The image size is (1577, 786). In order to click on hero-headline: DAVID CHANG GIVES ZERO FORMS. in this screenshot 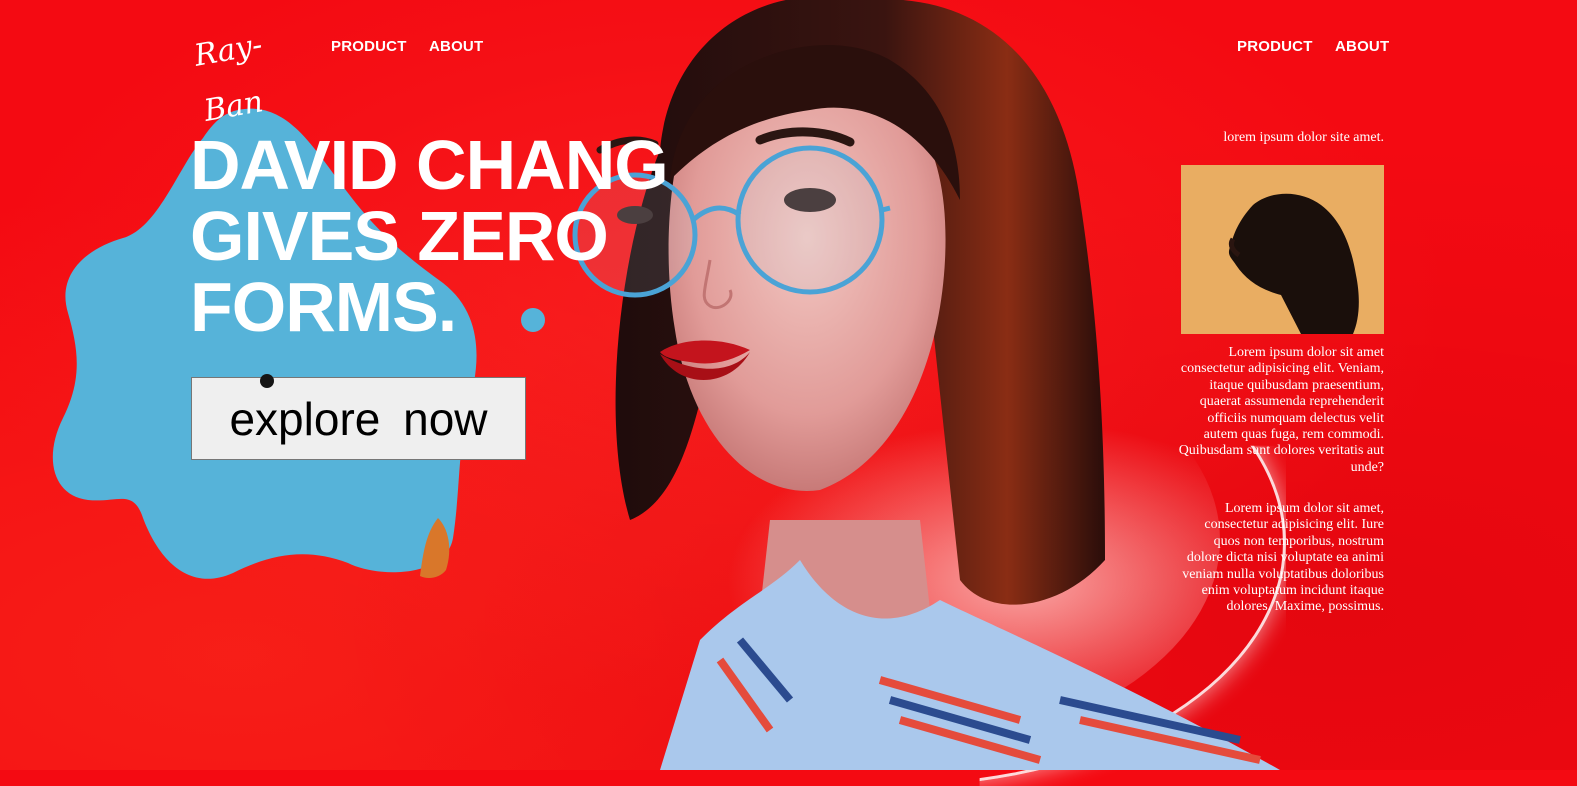, I will do `click(470, 236)`.